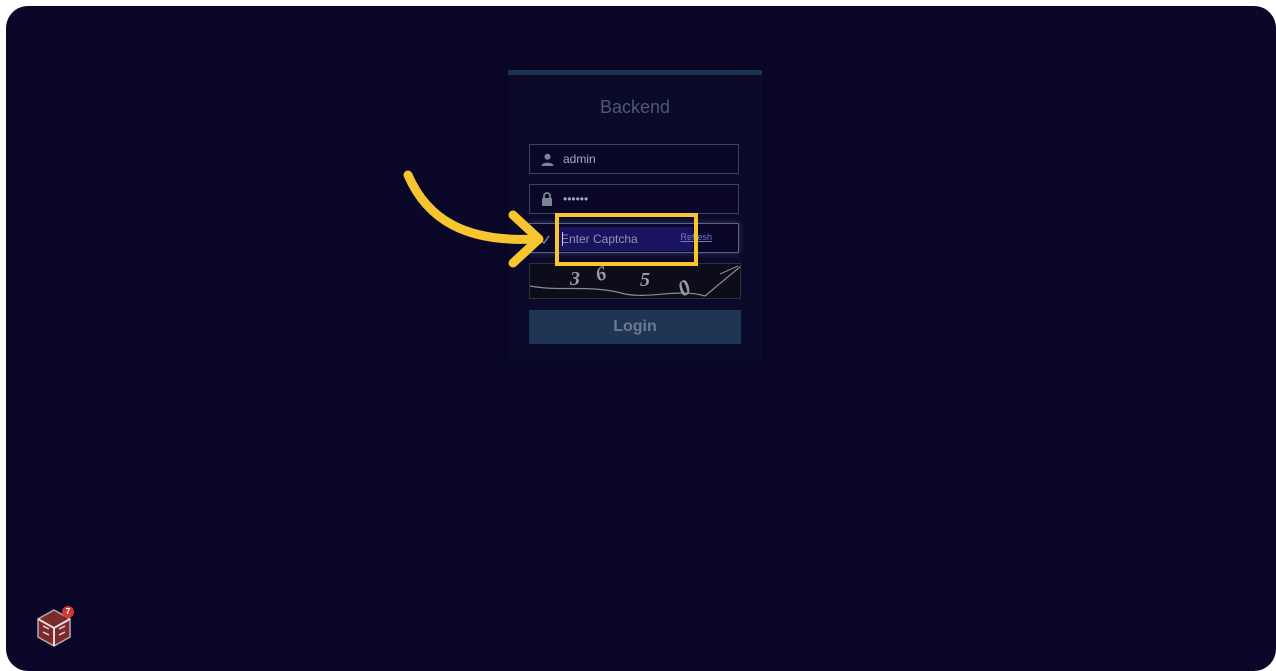  What do you see at coordinates (579, 159) in the screenshot?
I see `username-value: admin` at bounding box center [579, 159].